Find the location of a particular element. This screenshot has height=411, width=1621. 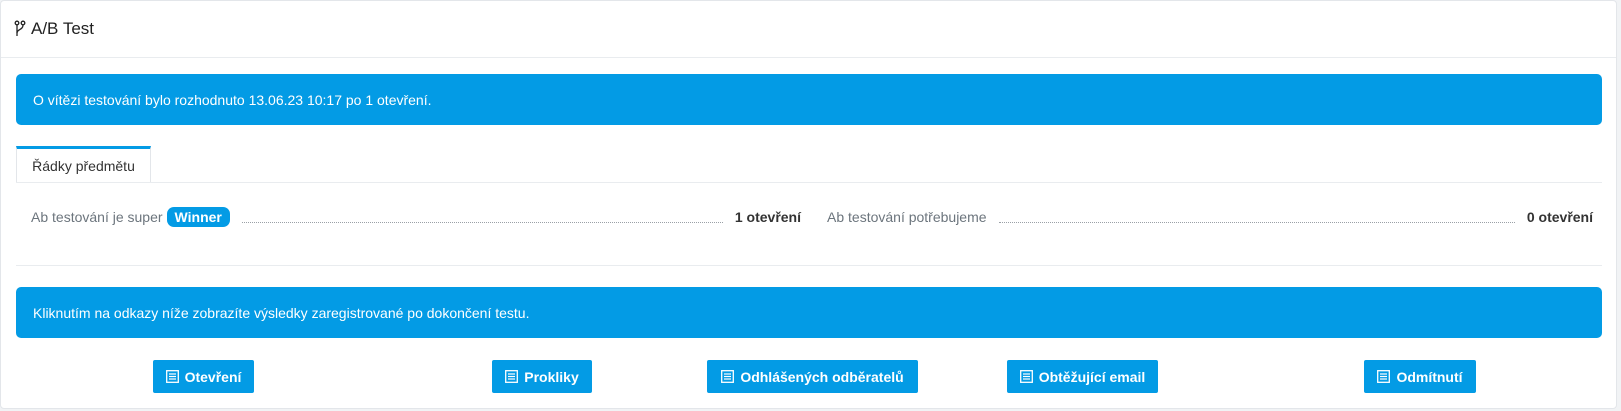

subject-line-label: Ab testování je super is located at coordinates (97, 217).